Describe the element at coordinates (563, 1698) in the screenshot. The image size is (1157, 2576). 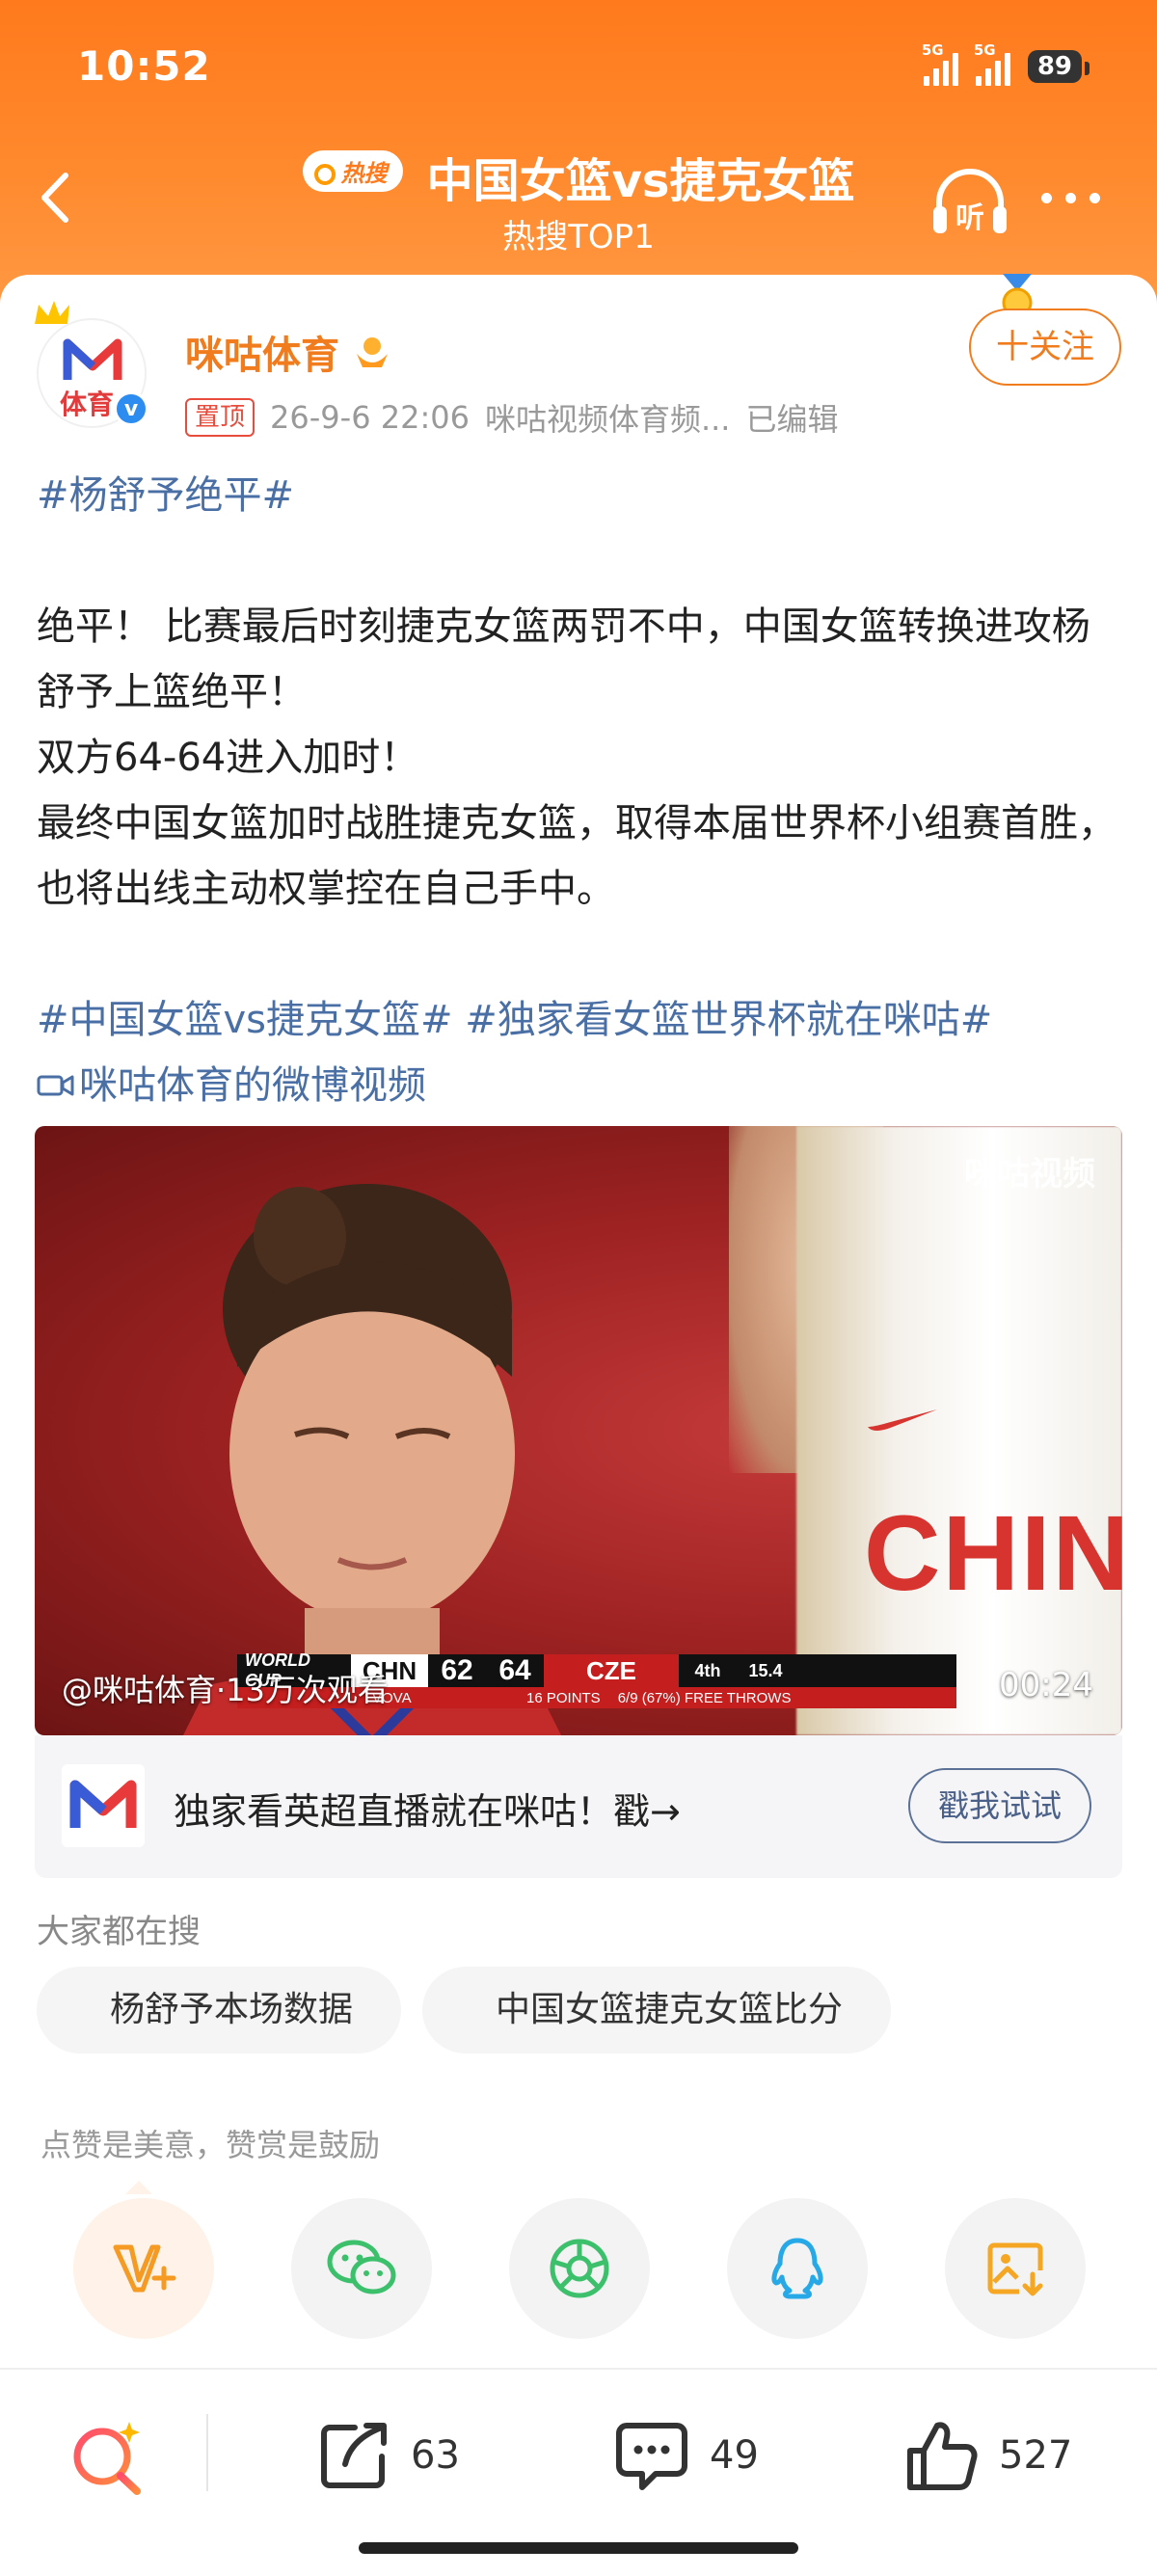
I see `points-stat: 16 POINTS` at that location.